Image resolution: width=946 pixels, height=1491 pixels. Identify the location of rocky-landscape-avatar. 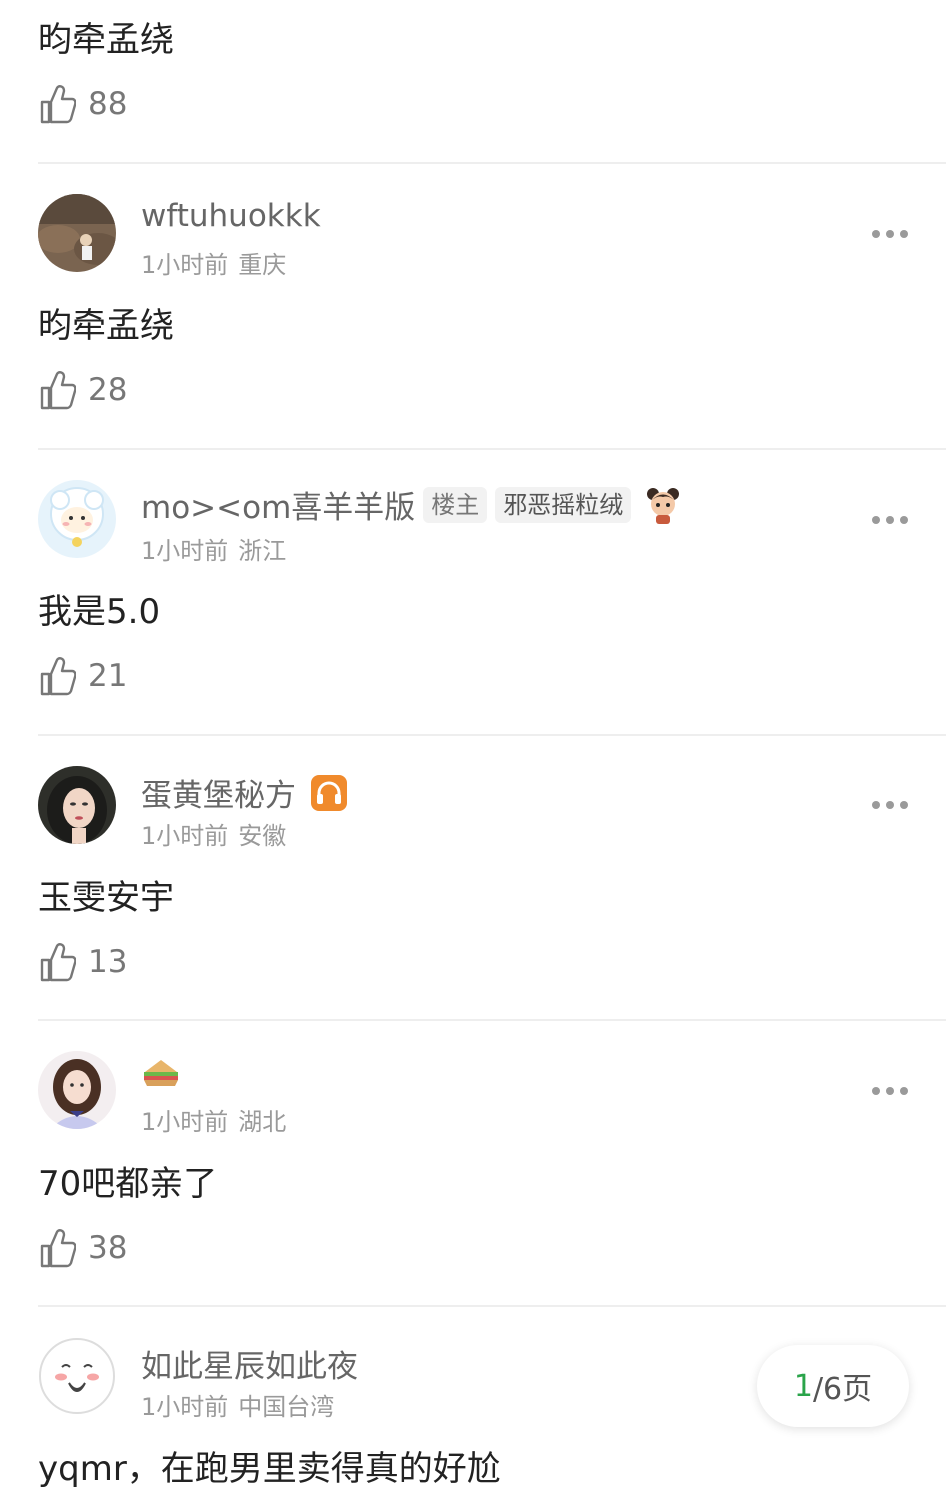
(77, 233).